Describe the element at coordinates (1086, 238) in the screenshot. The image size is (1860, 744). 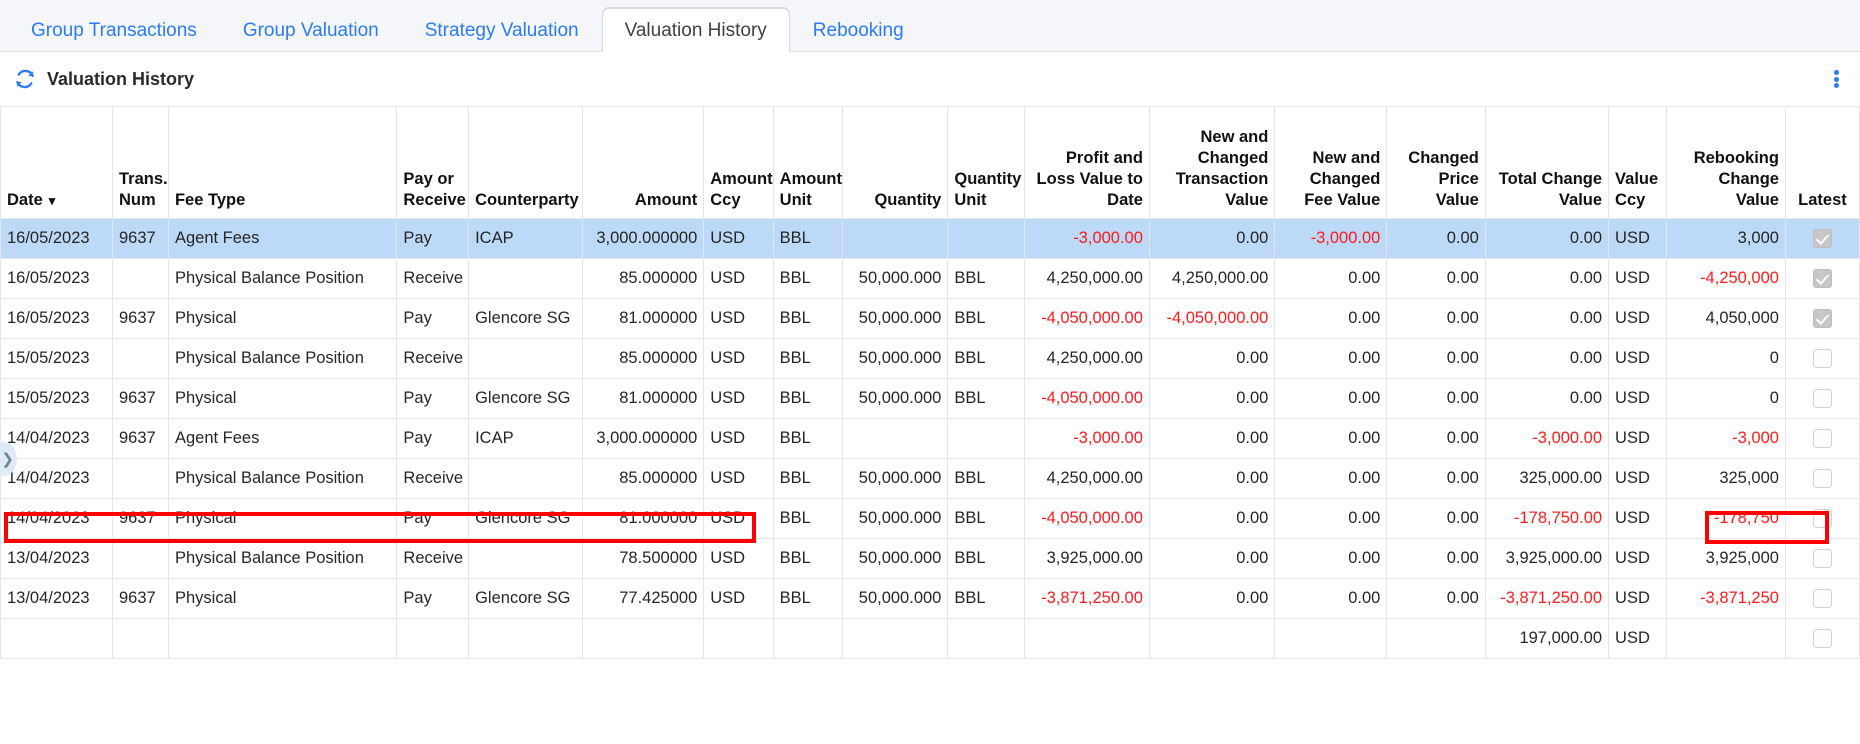
I see `cell-profit-and-loss-value-to-date: -3,000.00` at that location.